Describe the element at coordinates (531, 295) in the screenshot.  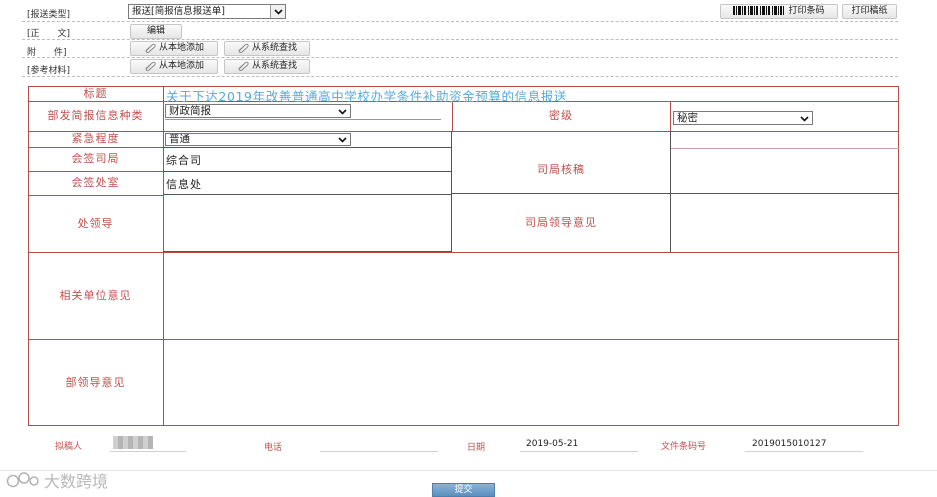
I see `related-units-field` at that location.